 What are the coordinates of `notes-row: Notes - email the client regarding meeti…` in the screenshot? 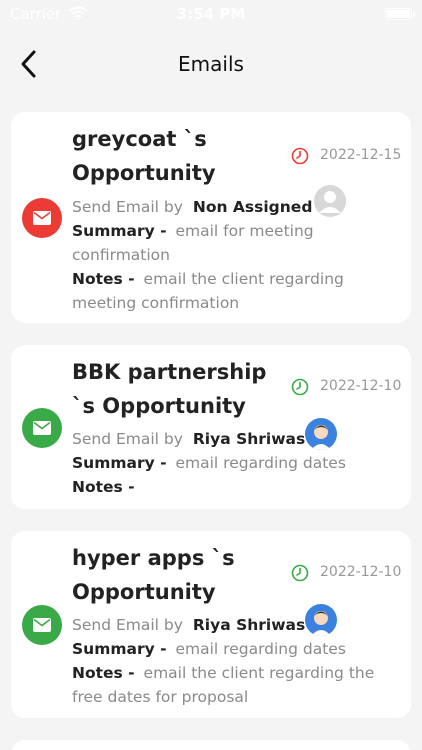 It's located at (237, 291).